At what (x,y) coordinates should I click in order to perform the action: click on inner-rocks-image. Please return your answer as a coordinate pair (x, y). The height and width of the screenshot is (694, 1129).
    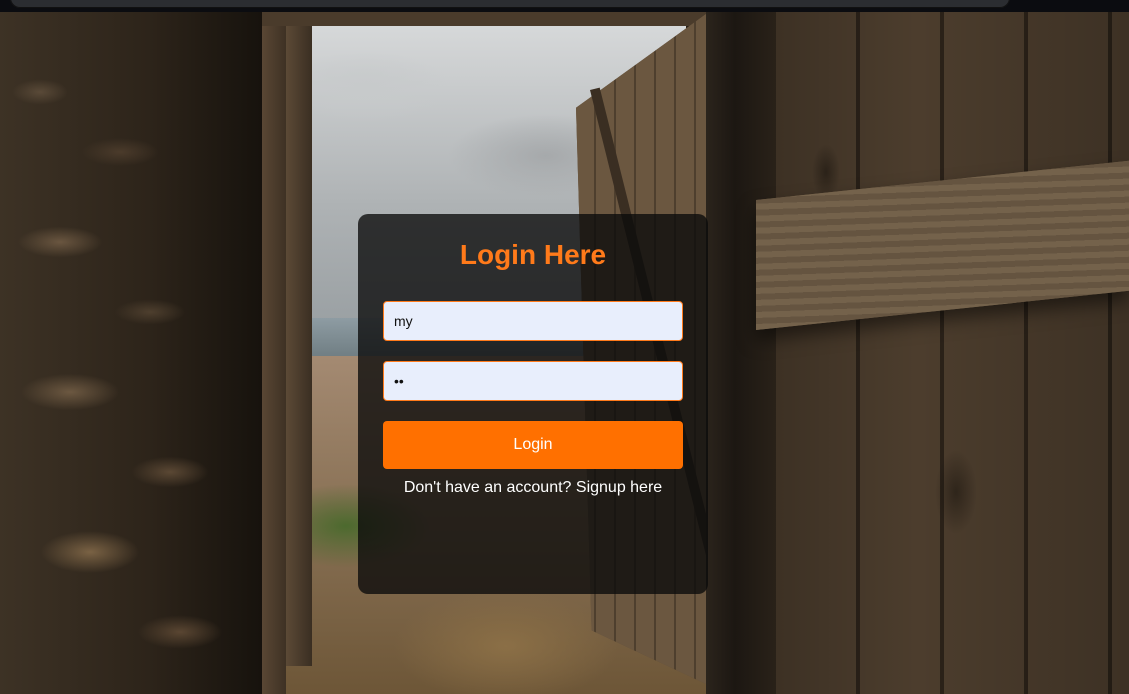
    Looking at the image, I should click on (299, 346).